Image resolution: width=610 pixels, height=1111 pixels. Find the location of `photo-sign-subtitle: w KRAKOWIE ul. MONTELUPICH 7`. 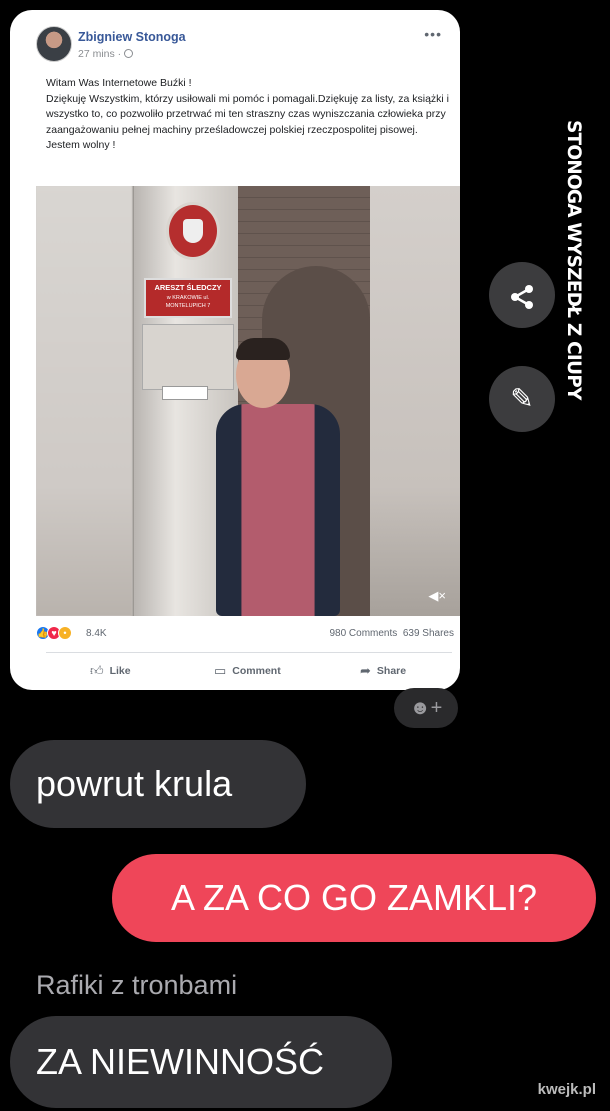

photo-sign-subtitle: w KRAKOWIE ul. MONTELUPICH 7 is located at coordinates (188, 302).